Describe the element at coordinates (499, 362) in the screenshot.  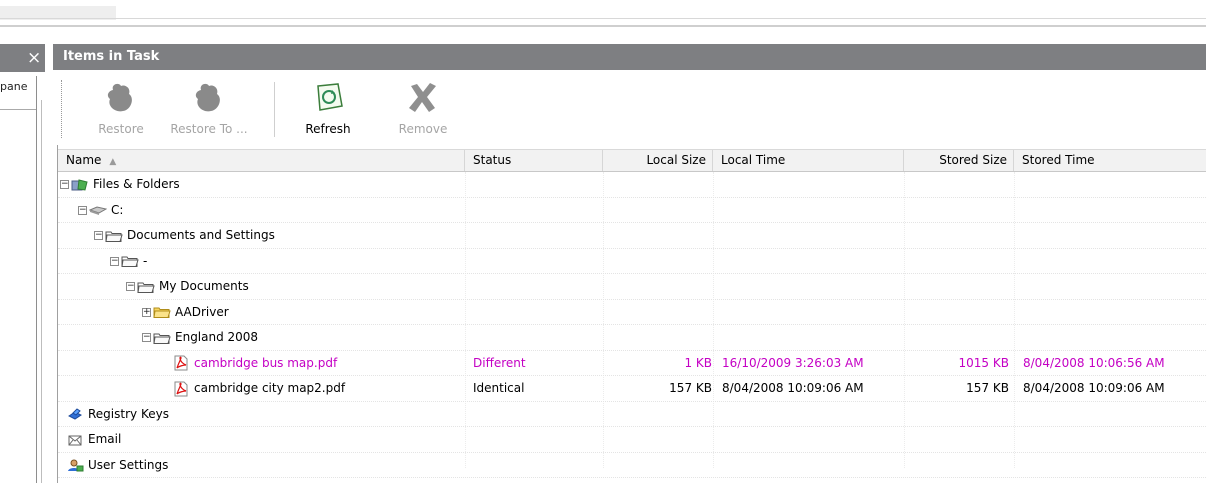
I see `status-cell: Different` at that location.